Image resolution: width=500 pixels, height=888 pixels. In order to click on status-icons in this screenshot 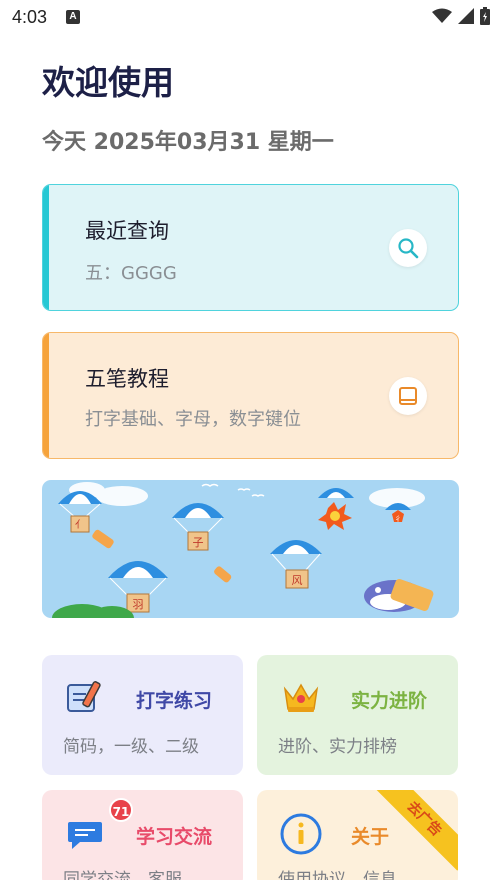, I will do `click(461, 16)`.